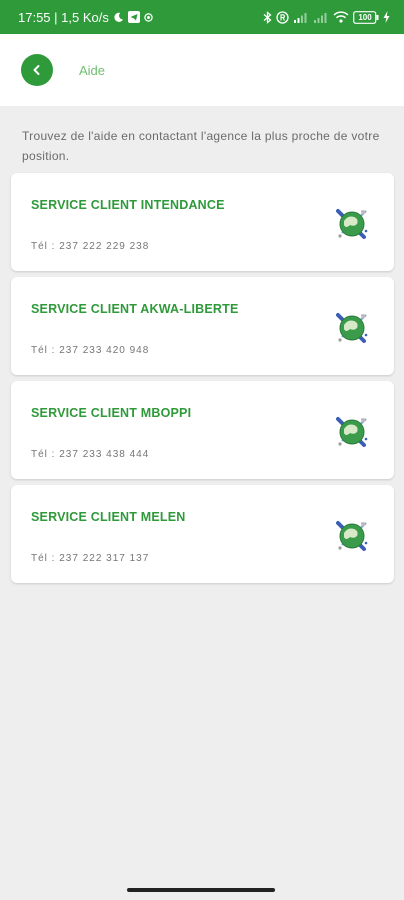 The width and height of the screenshot is (404, 900). I want to click on page-title: Aide, so click(92, 70).